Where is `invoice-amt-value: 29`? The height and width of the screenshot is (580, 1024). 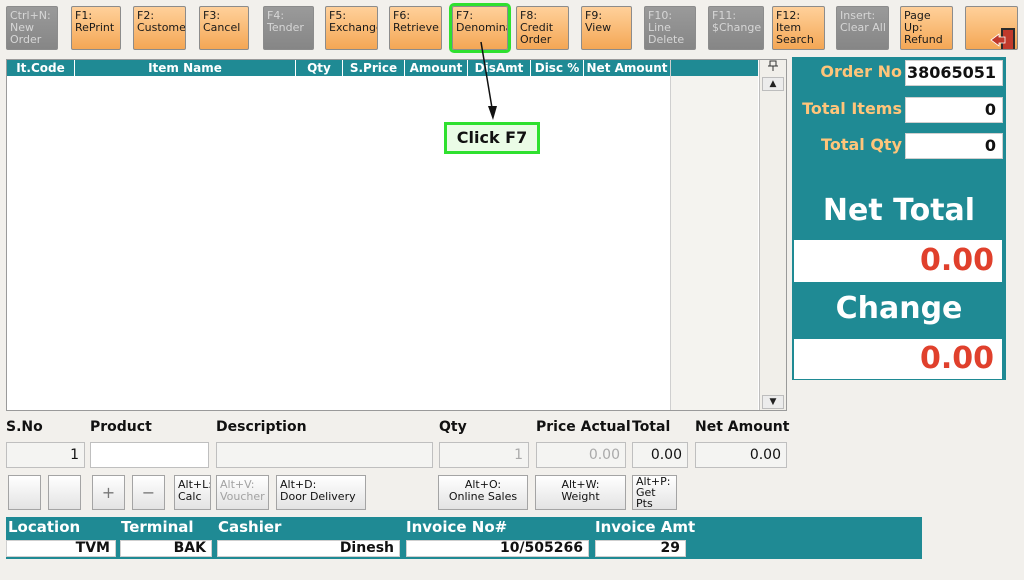 invoice-amt-value: 29 is located at coordinates (640, 548).